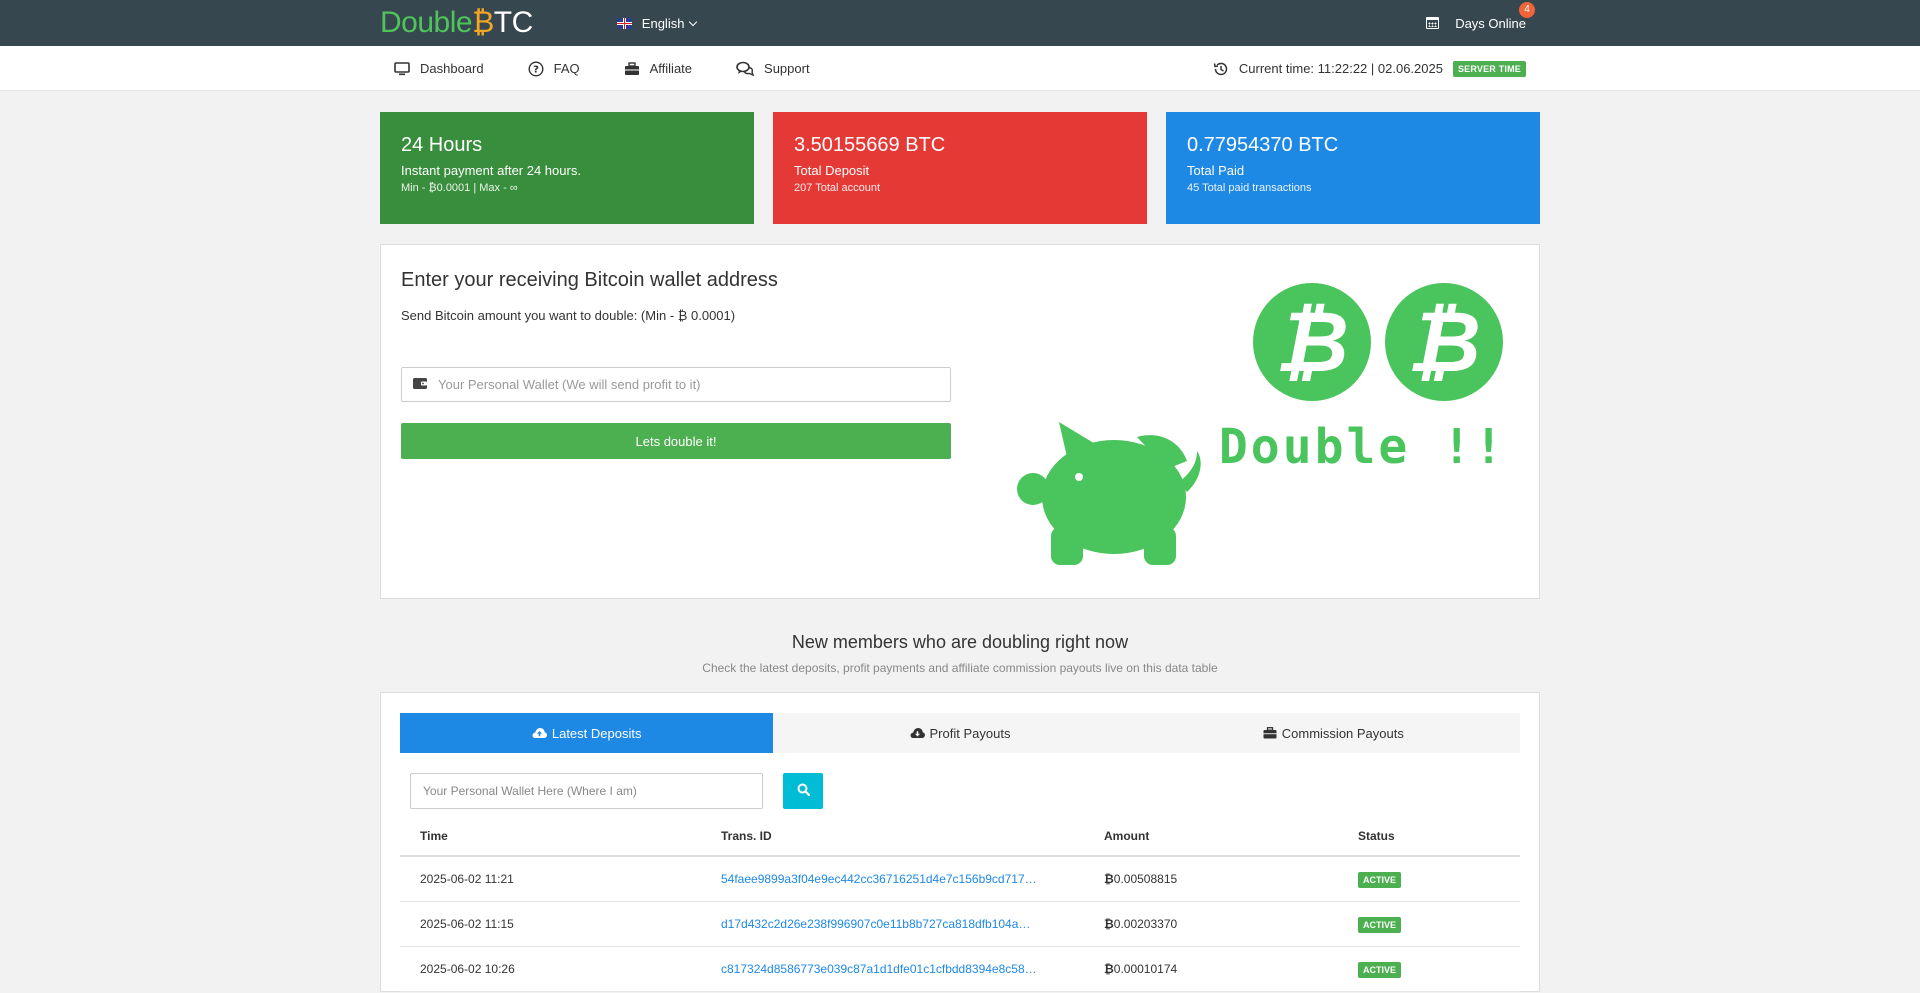  I want to click on search-button, so click(803, 791).